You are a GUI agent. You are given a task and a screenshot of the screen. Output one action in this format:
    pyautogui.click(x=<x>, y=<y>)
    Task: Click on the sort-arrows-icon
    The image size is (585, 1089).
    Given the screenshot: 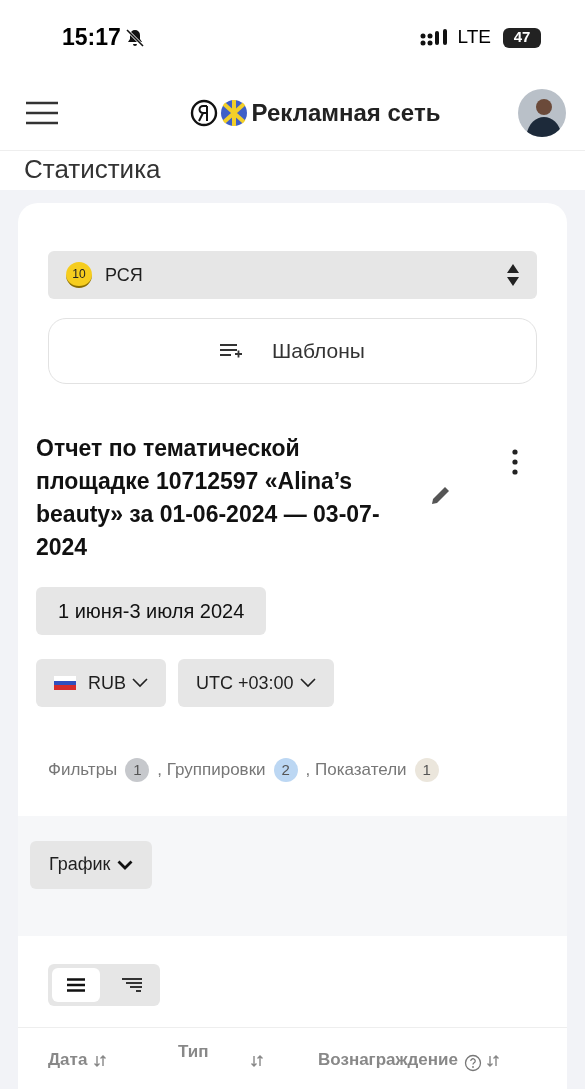 What is the action you would take?
    pyautogui.click(x=513, y=275)
    